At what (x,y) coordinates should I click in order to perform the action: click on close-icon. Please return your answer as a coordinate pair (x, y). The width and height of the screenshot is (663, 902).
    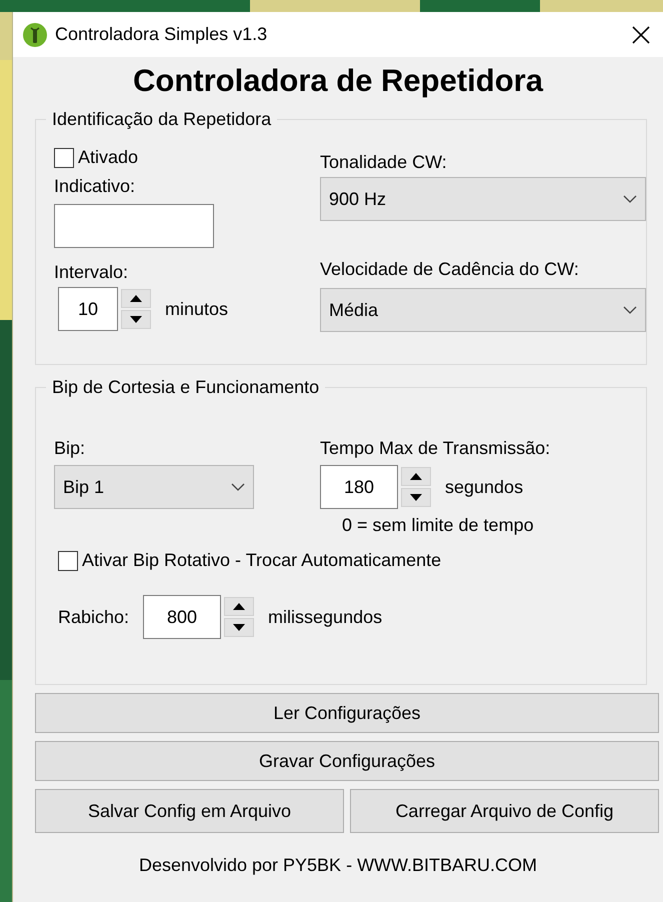
    Looking at the image, I should click on (641, 35).